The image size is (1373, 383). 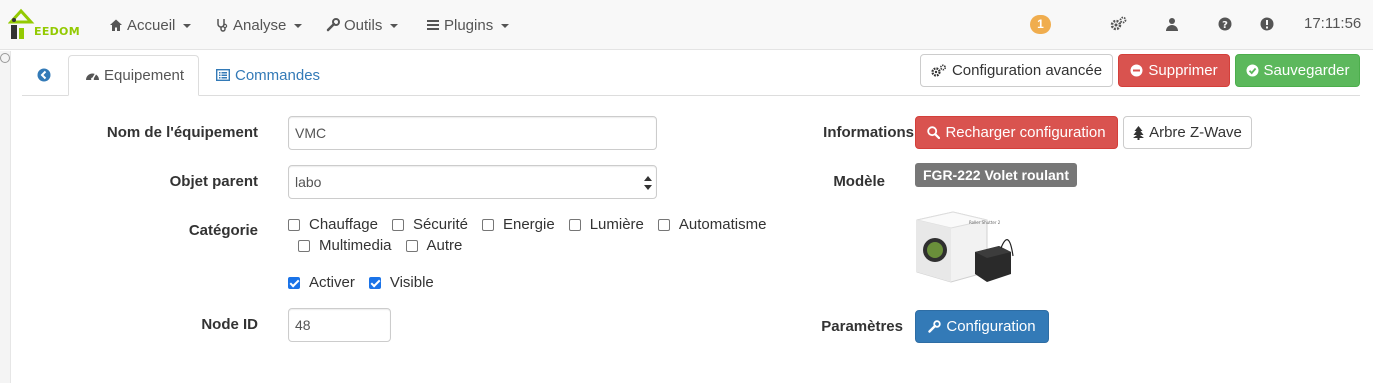 I want to click on tasks-icon, so click(x=433, y=25).